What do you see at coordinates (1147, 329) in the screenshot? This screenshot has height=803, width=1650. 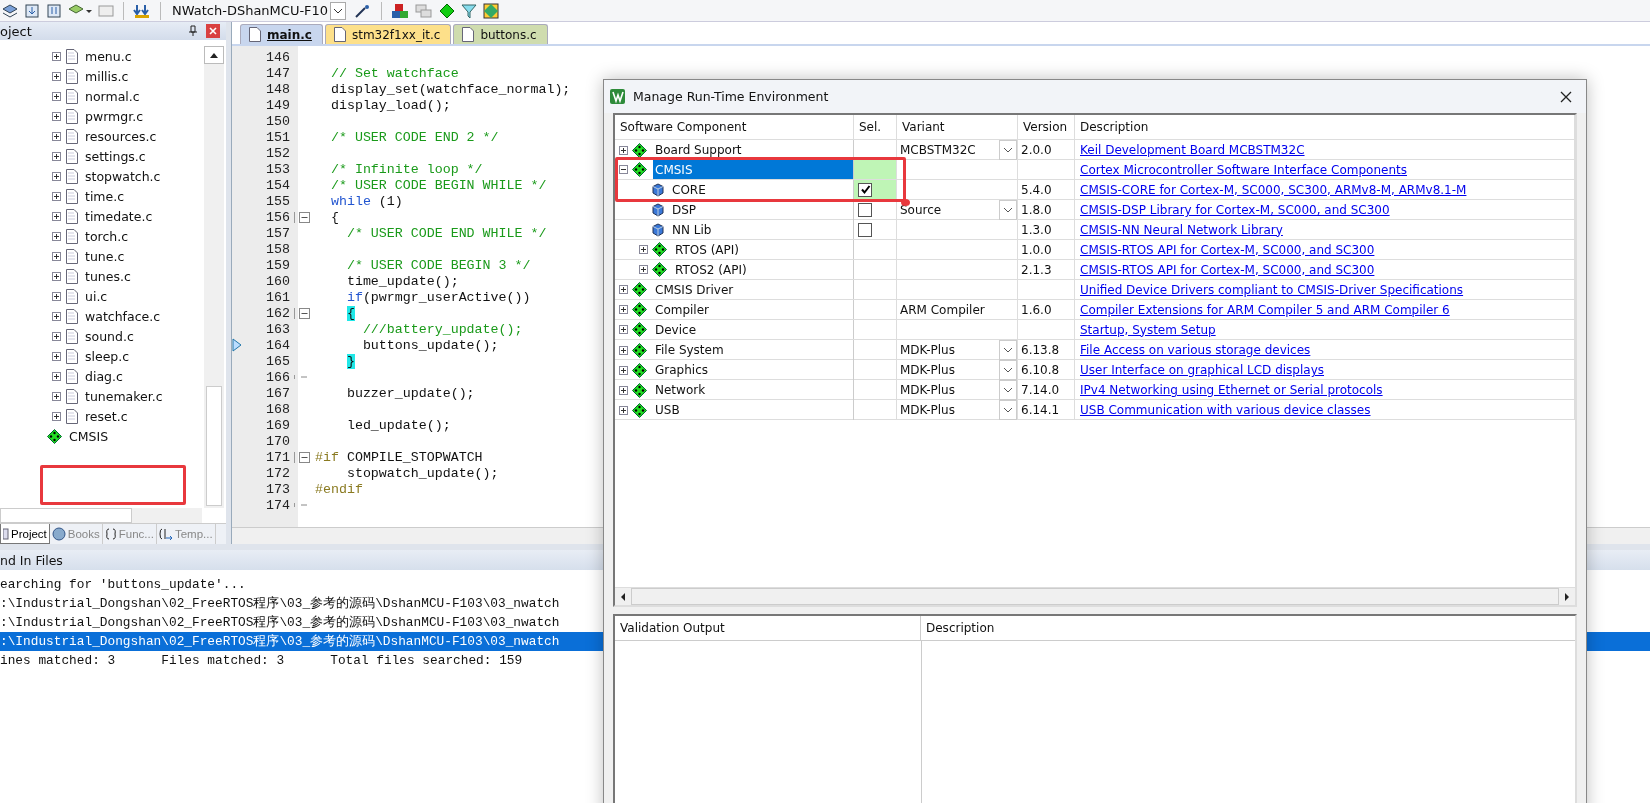 I see `description-link: Startup, System Setup` at bounding box center [1147, 329].